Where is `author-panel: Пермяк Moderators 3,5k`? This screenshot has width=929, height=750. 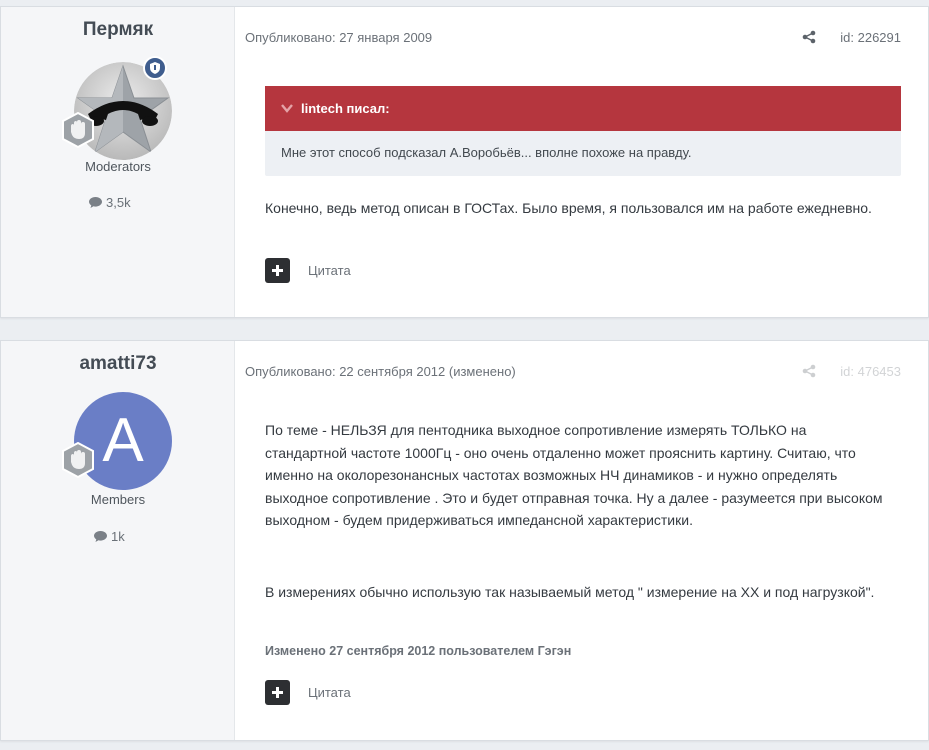 author-panel: Пермяк Moderators 3,5k is located at coordinates (118, 162).